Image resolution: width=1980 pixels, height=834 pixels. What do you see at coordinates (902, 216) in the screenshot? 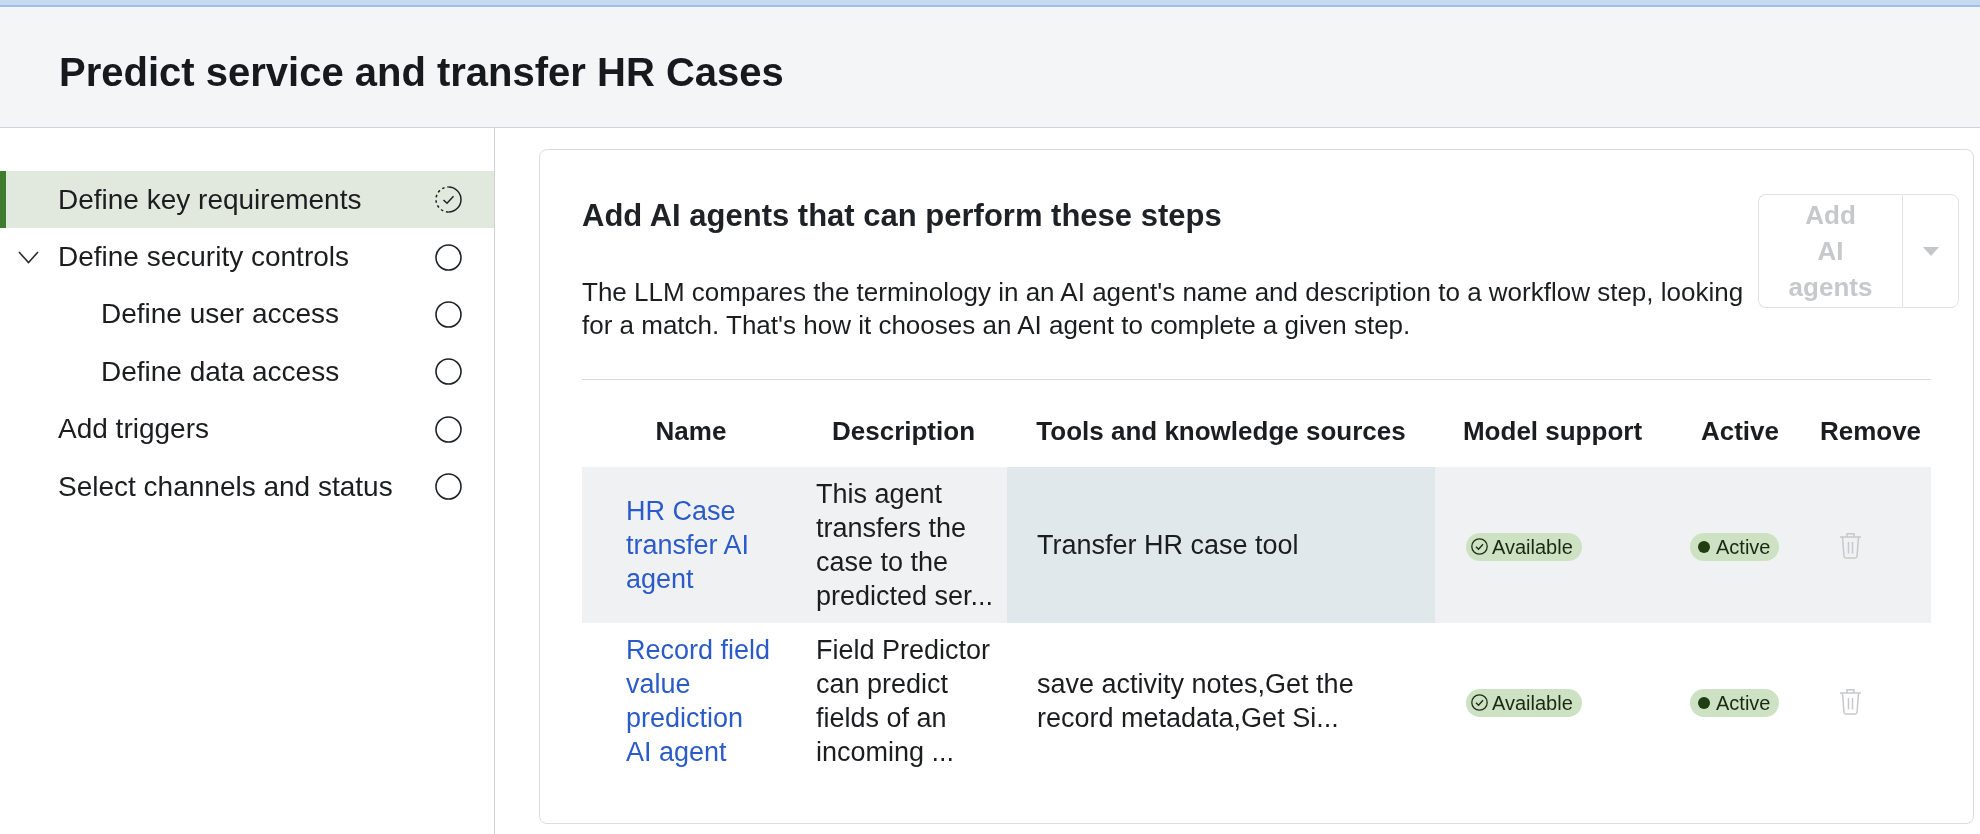
I see `card-title: Add AI agents that can perform these steps` at bounding box center [902, 216].